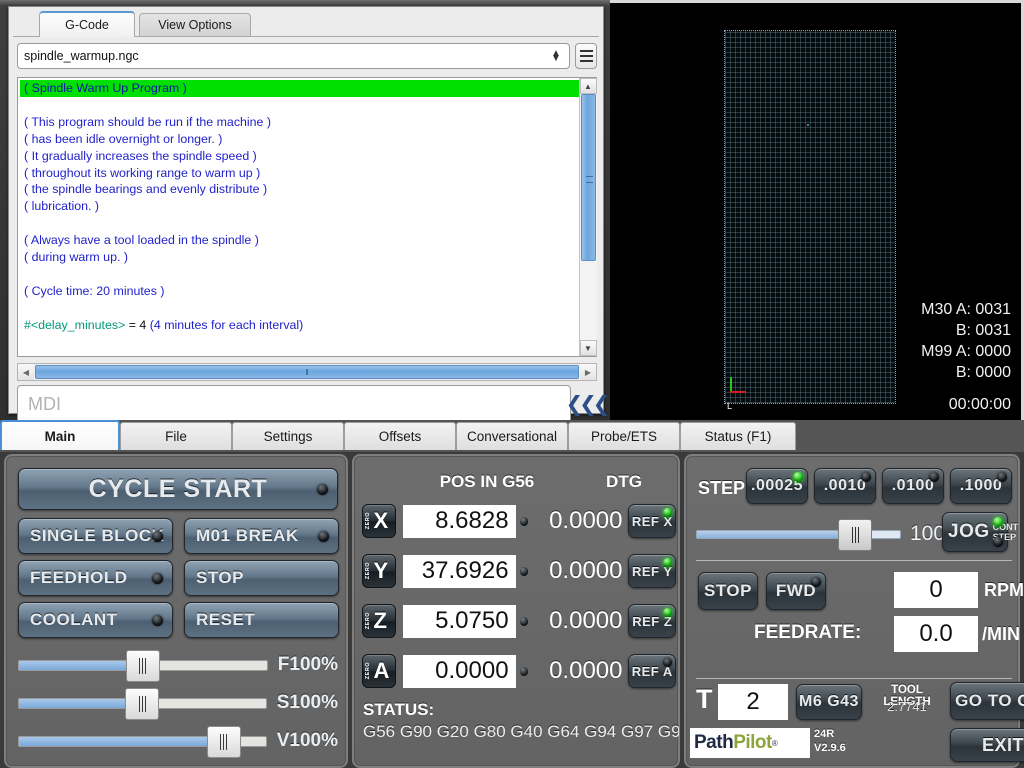  I want to click on coolant-button: COOLANT, so click(95, 620).